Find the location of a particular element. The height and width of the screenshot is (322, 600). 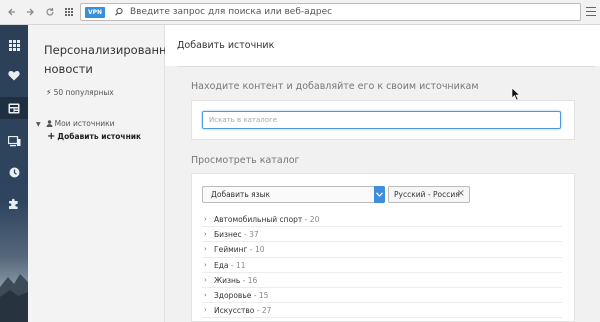

list-item: › Еда - 11 is located at coordinates (382, 265).